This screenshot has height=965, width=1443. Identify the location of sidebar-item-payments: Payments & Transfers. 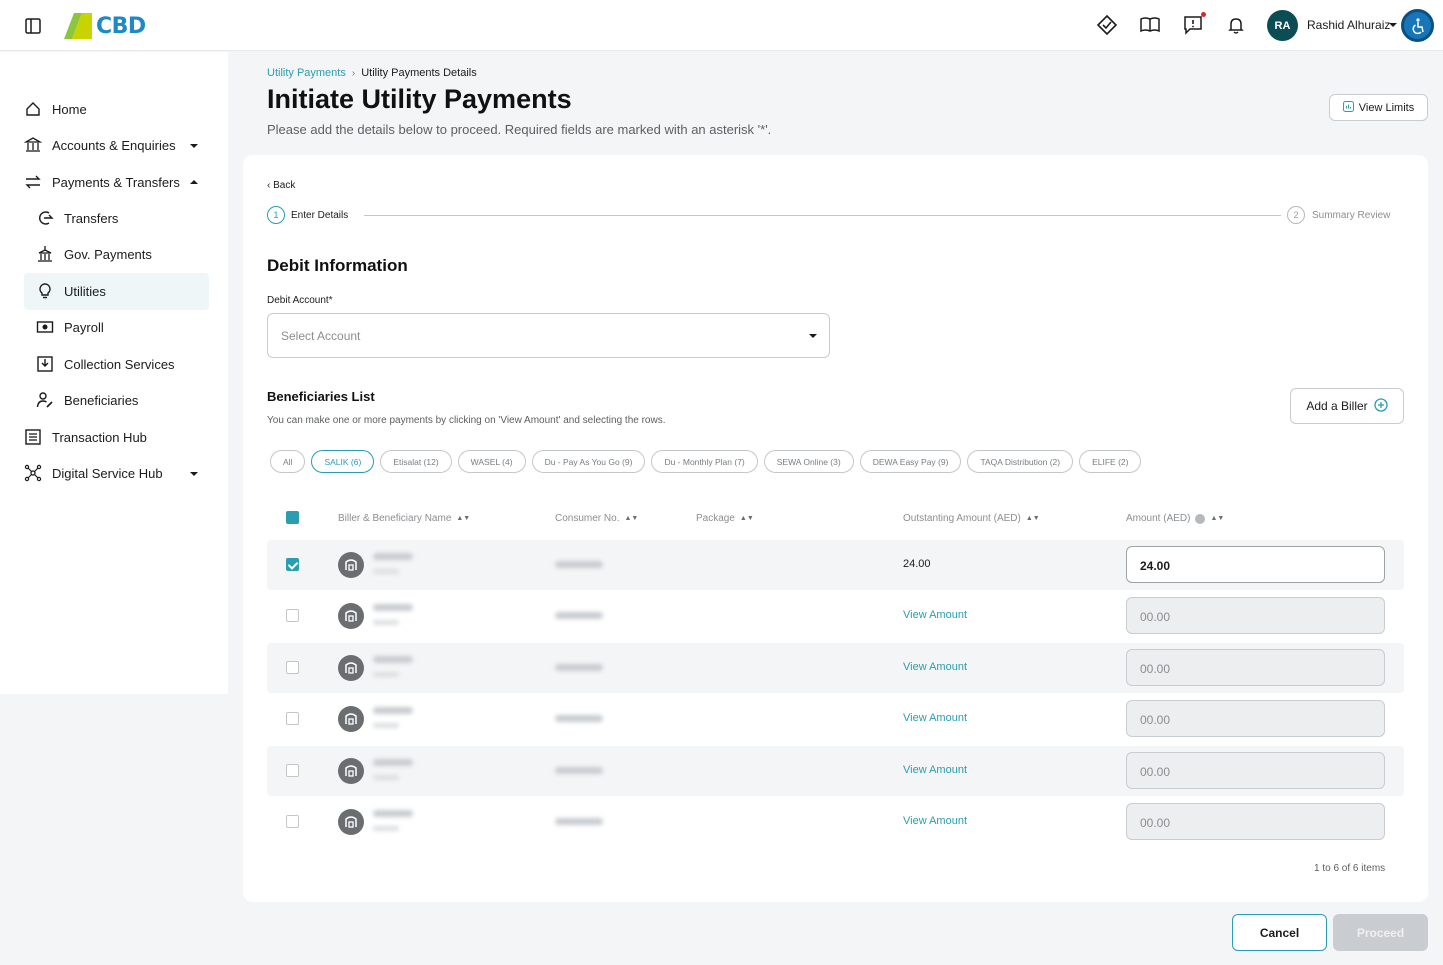
(102, 182).